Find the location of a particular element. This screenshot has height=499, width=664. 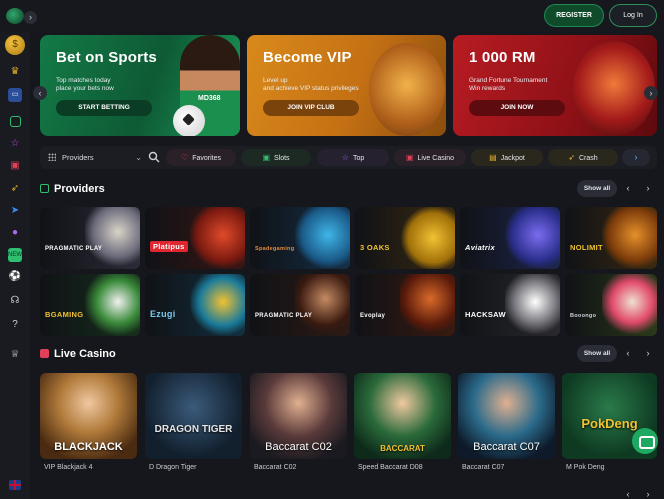

banner-title: Become VIP is located at coordinates (307, 57).